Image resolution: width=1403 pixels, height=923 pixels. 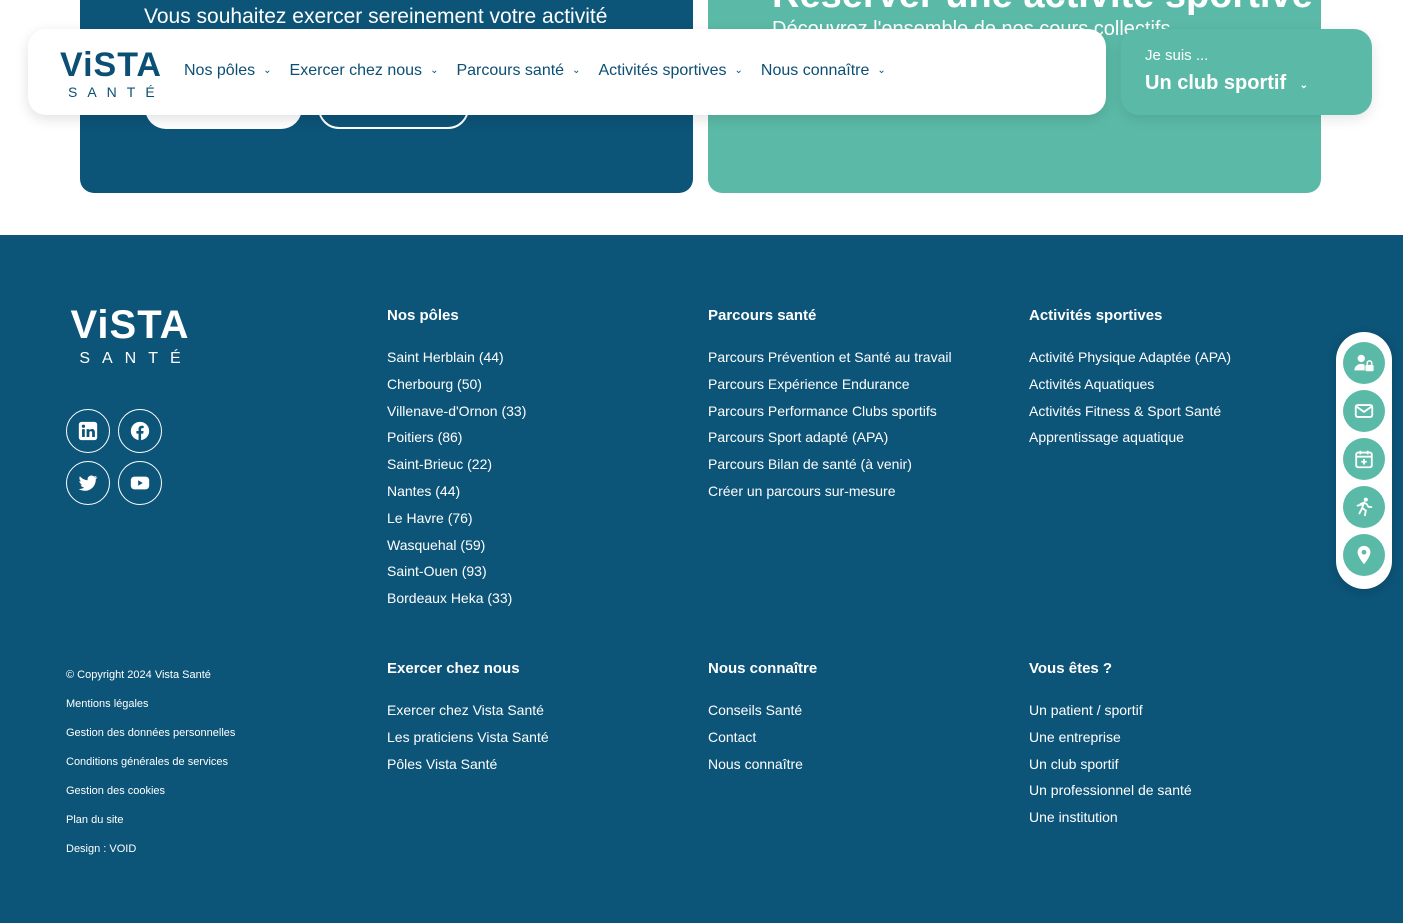 I want to click on profile-selector: Je suis ... Un club sportif ⌄, so click(x=1246, y=72).